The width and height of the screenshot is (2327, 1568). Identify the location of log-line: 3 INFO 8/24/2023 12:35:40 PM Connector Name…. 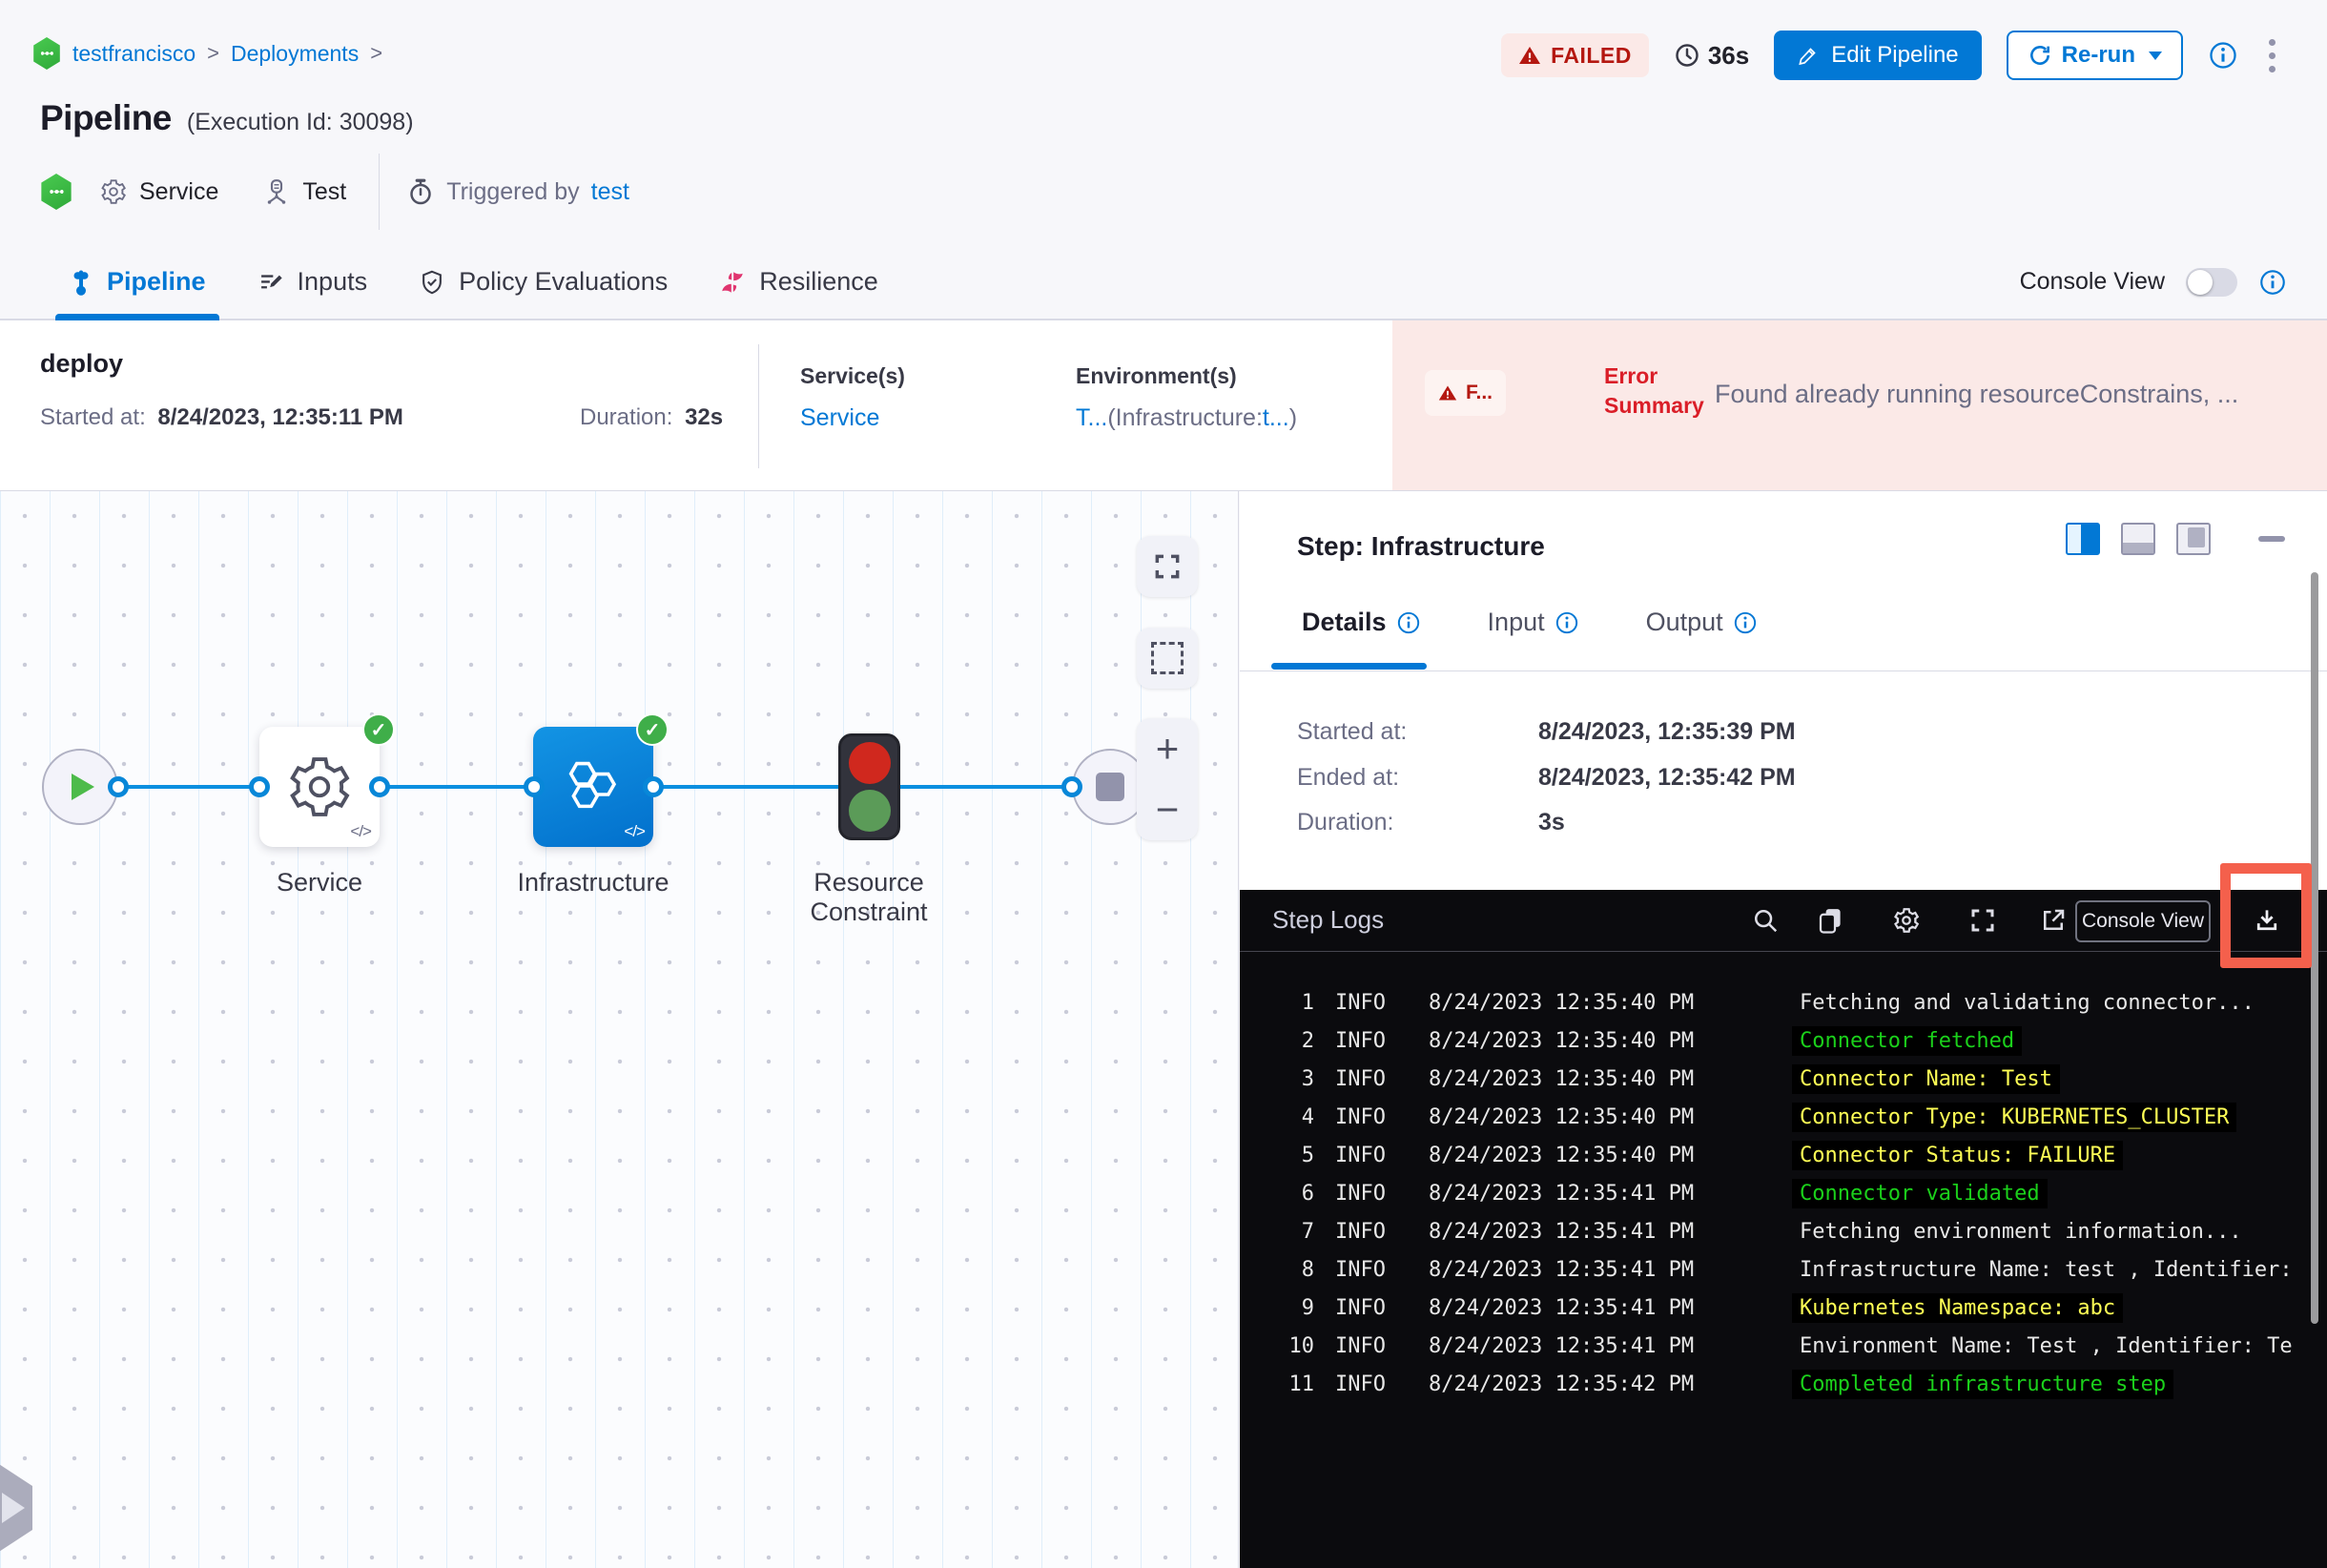
(1797, 1079).